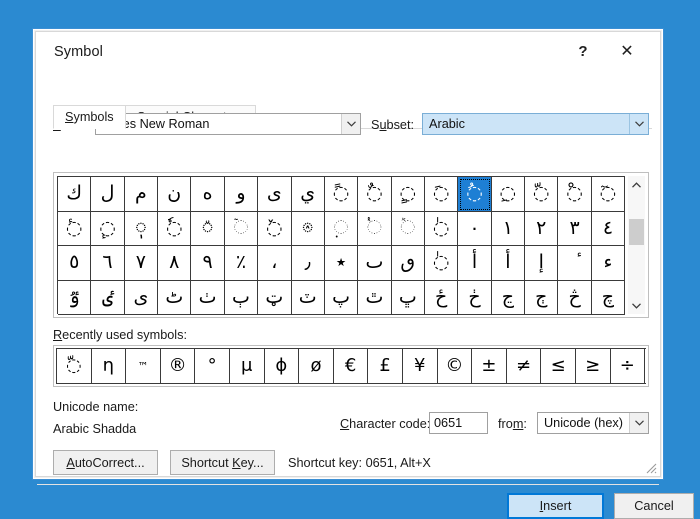 The width and height of the screenshot is (700, 519). What do you see at coordinates (636, 184) in the screenshot?
I see `chevron-up-icon` at bounding box center [636, 184].